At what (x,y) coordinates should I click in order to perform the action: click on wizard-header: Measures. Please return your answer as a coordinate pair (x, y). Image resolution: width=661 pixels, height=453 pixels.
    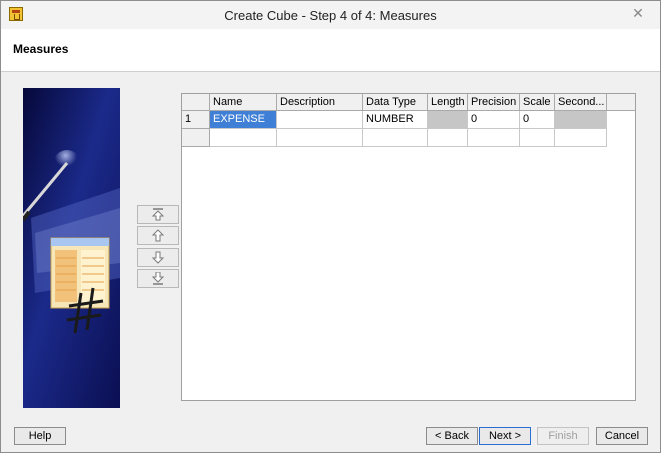
    Looking at the image, I should click on (330, 50).